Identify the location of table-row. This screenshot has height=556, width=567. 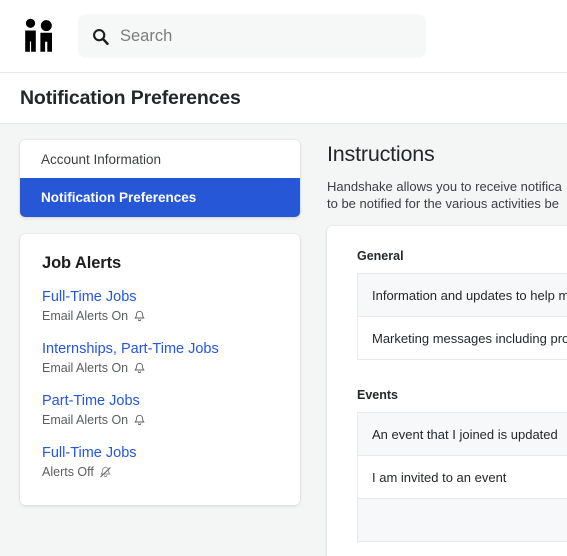
(462, 520).